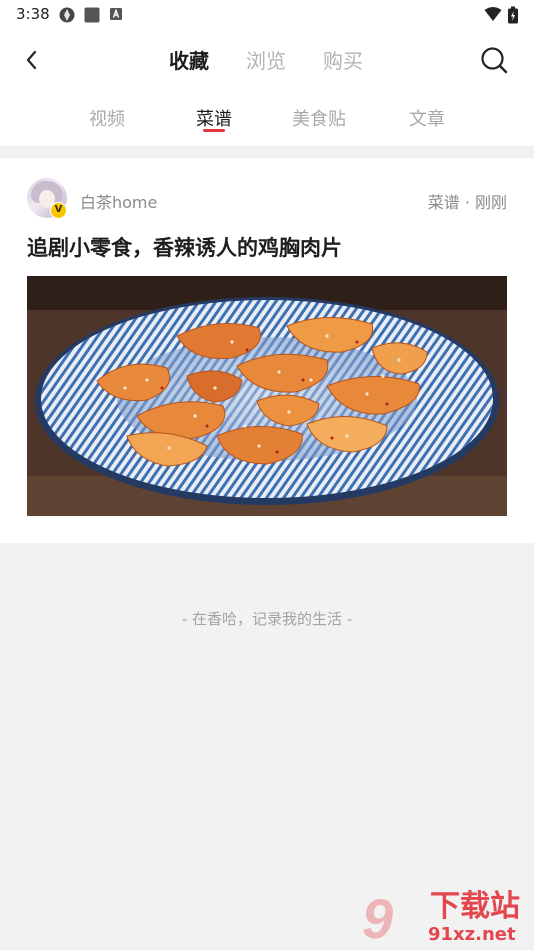 Image resolution: width=534 pixels, height=950 pixels. What do you see at coordinates (58, 210) in the screenshot?
I see `vip-badge: V` at bounding box center [58, 210].